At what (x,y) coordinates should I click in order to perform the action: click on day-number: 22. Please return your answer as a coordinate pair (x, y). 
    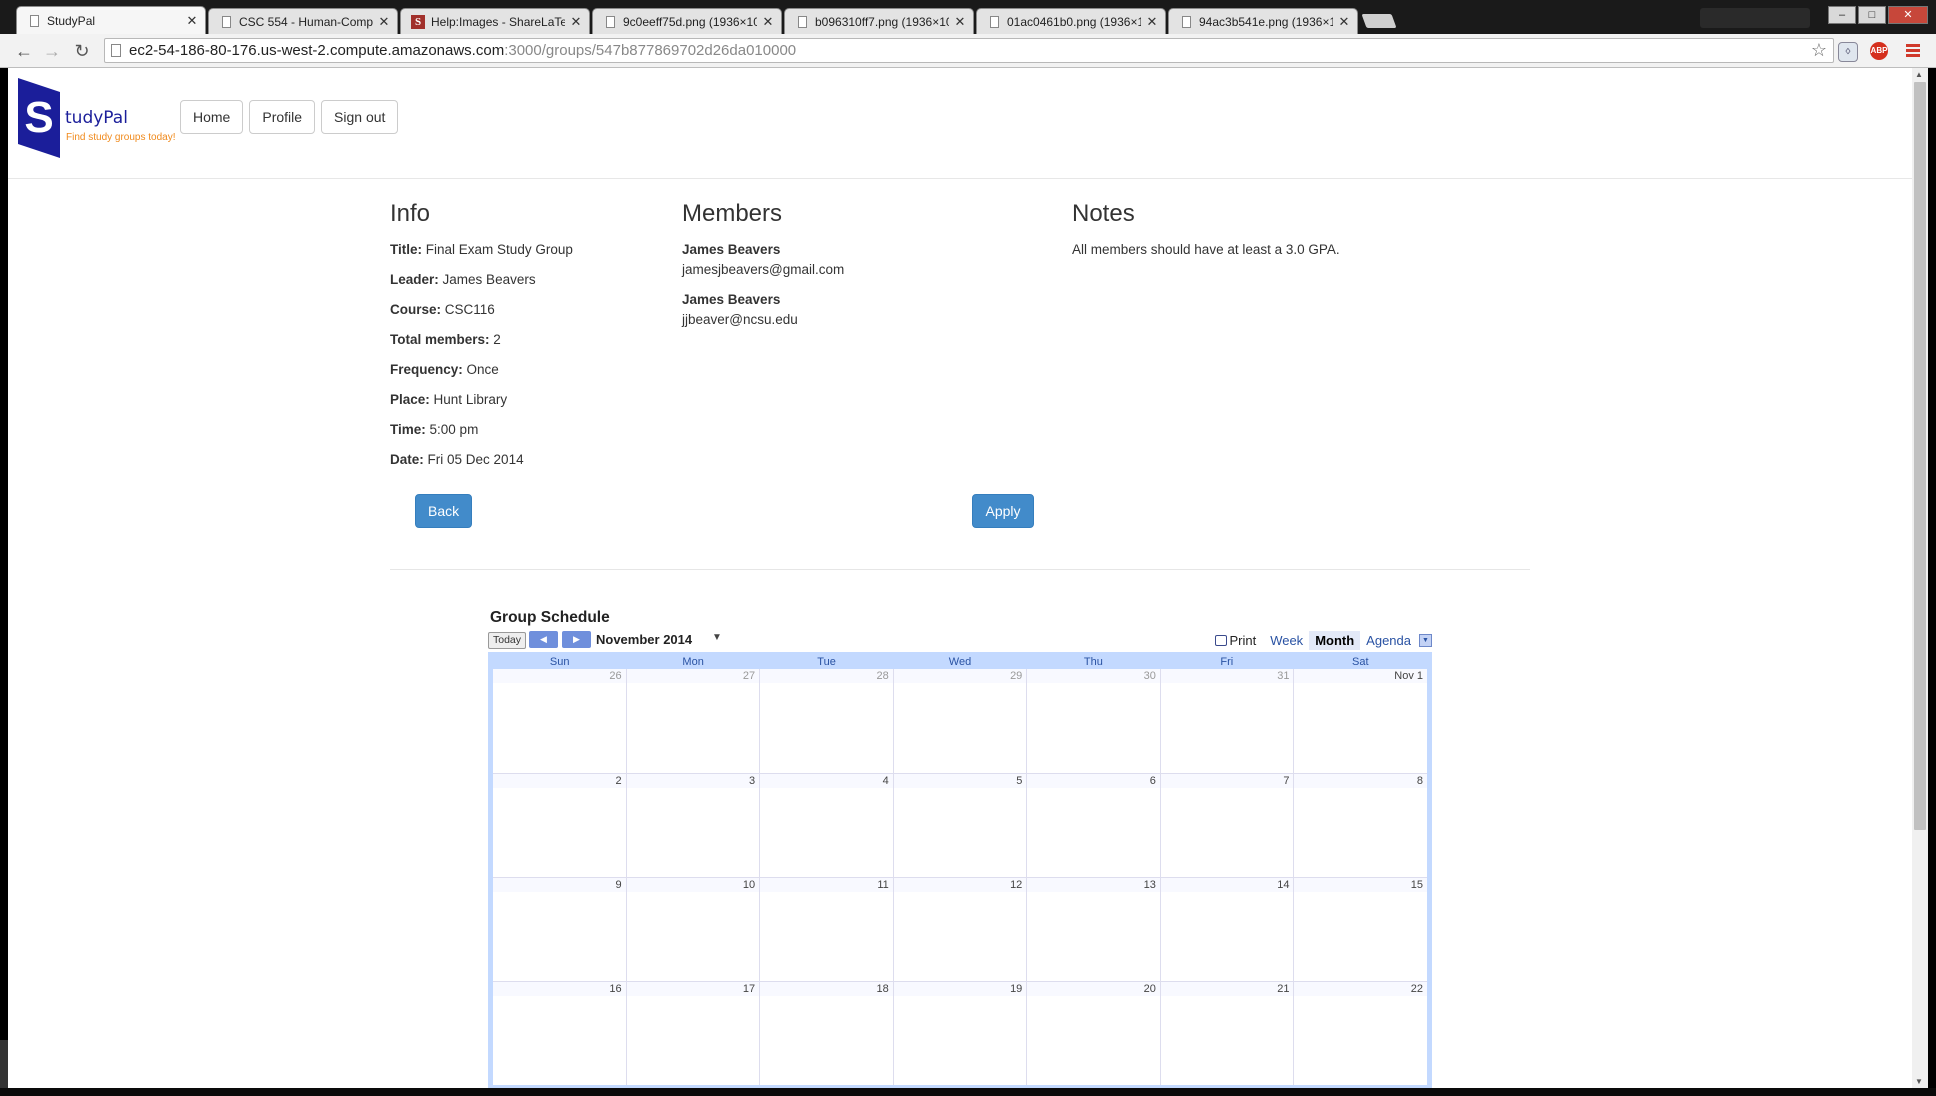
    Looking at the image, I should click on (1361, 989).